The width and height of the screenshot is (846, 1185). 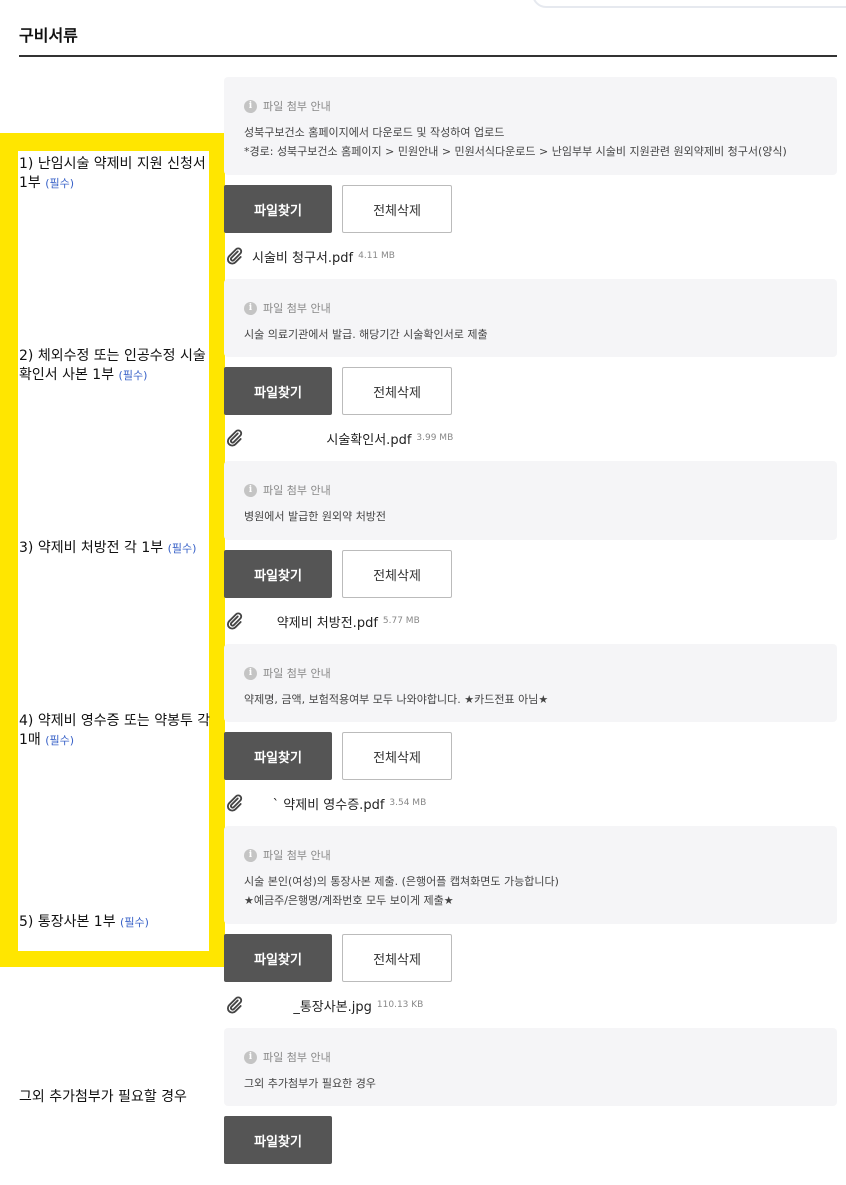 I want to click on info-box-extra: i 파일 첨부 안내 그외 추가첨부가 필요한 경우, so click(x=530, y=1067).